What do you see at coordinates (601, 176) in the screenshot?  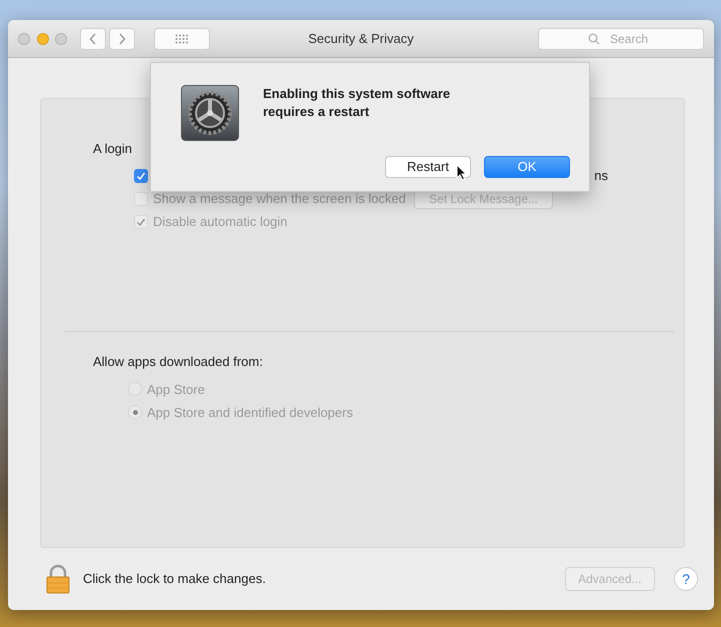 I see `checkbox-label: ns` at bounding box center [601, 176].